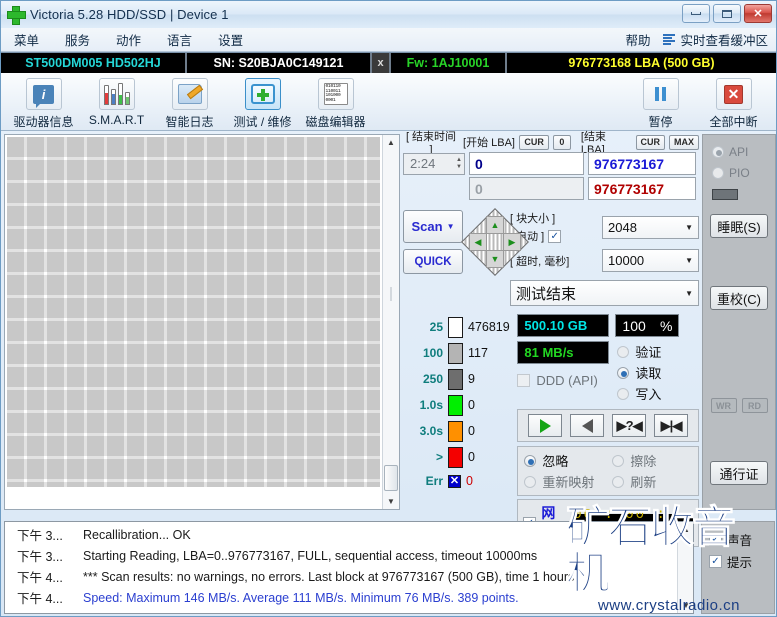  Describe the element at coordinates (642, 163) in the screenshot. I see `end-lba-input: 976773167` at that location.